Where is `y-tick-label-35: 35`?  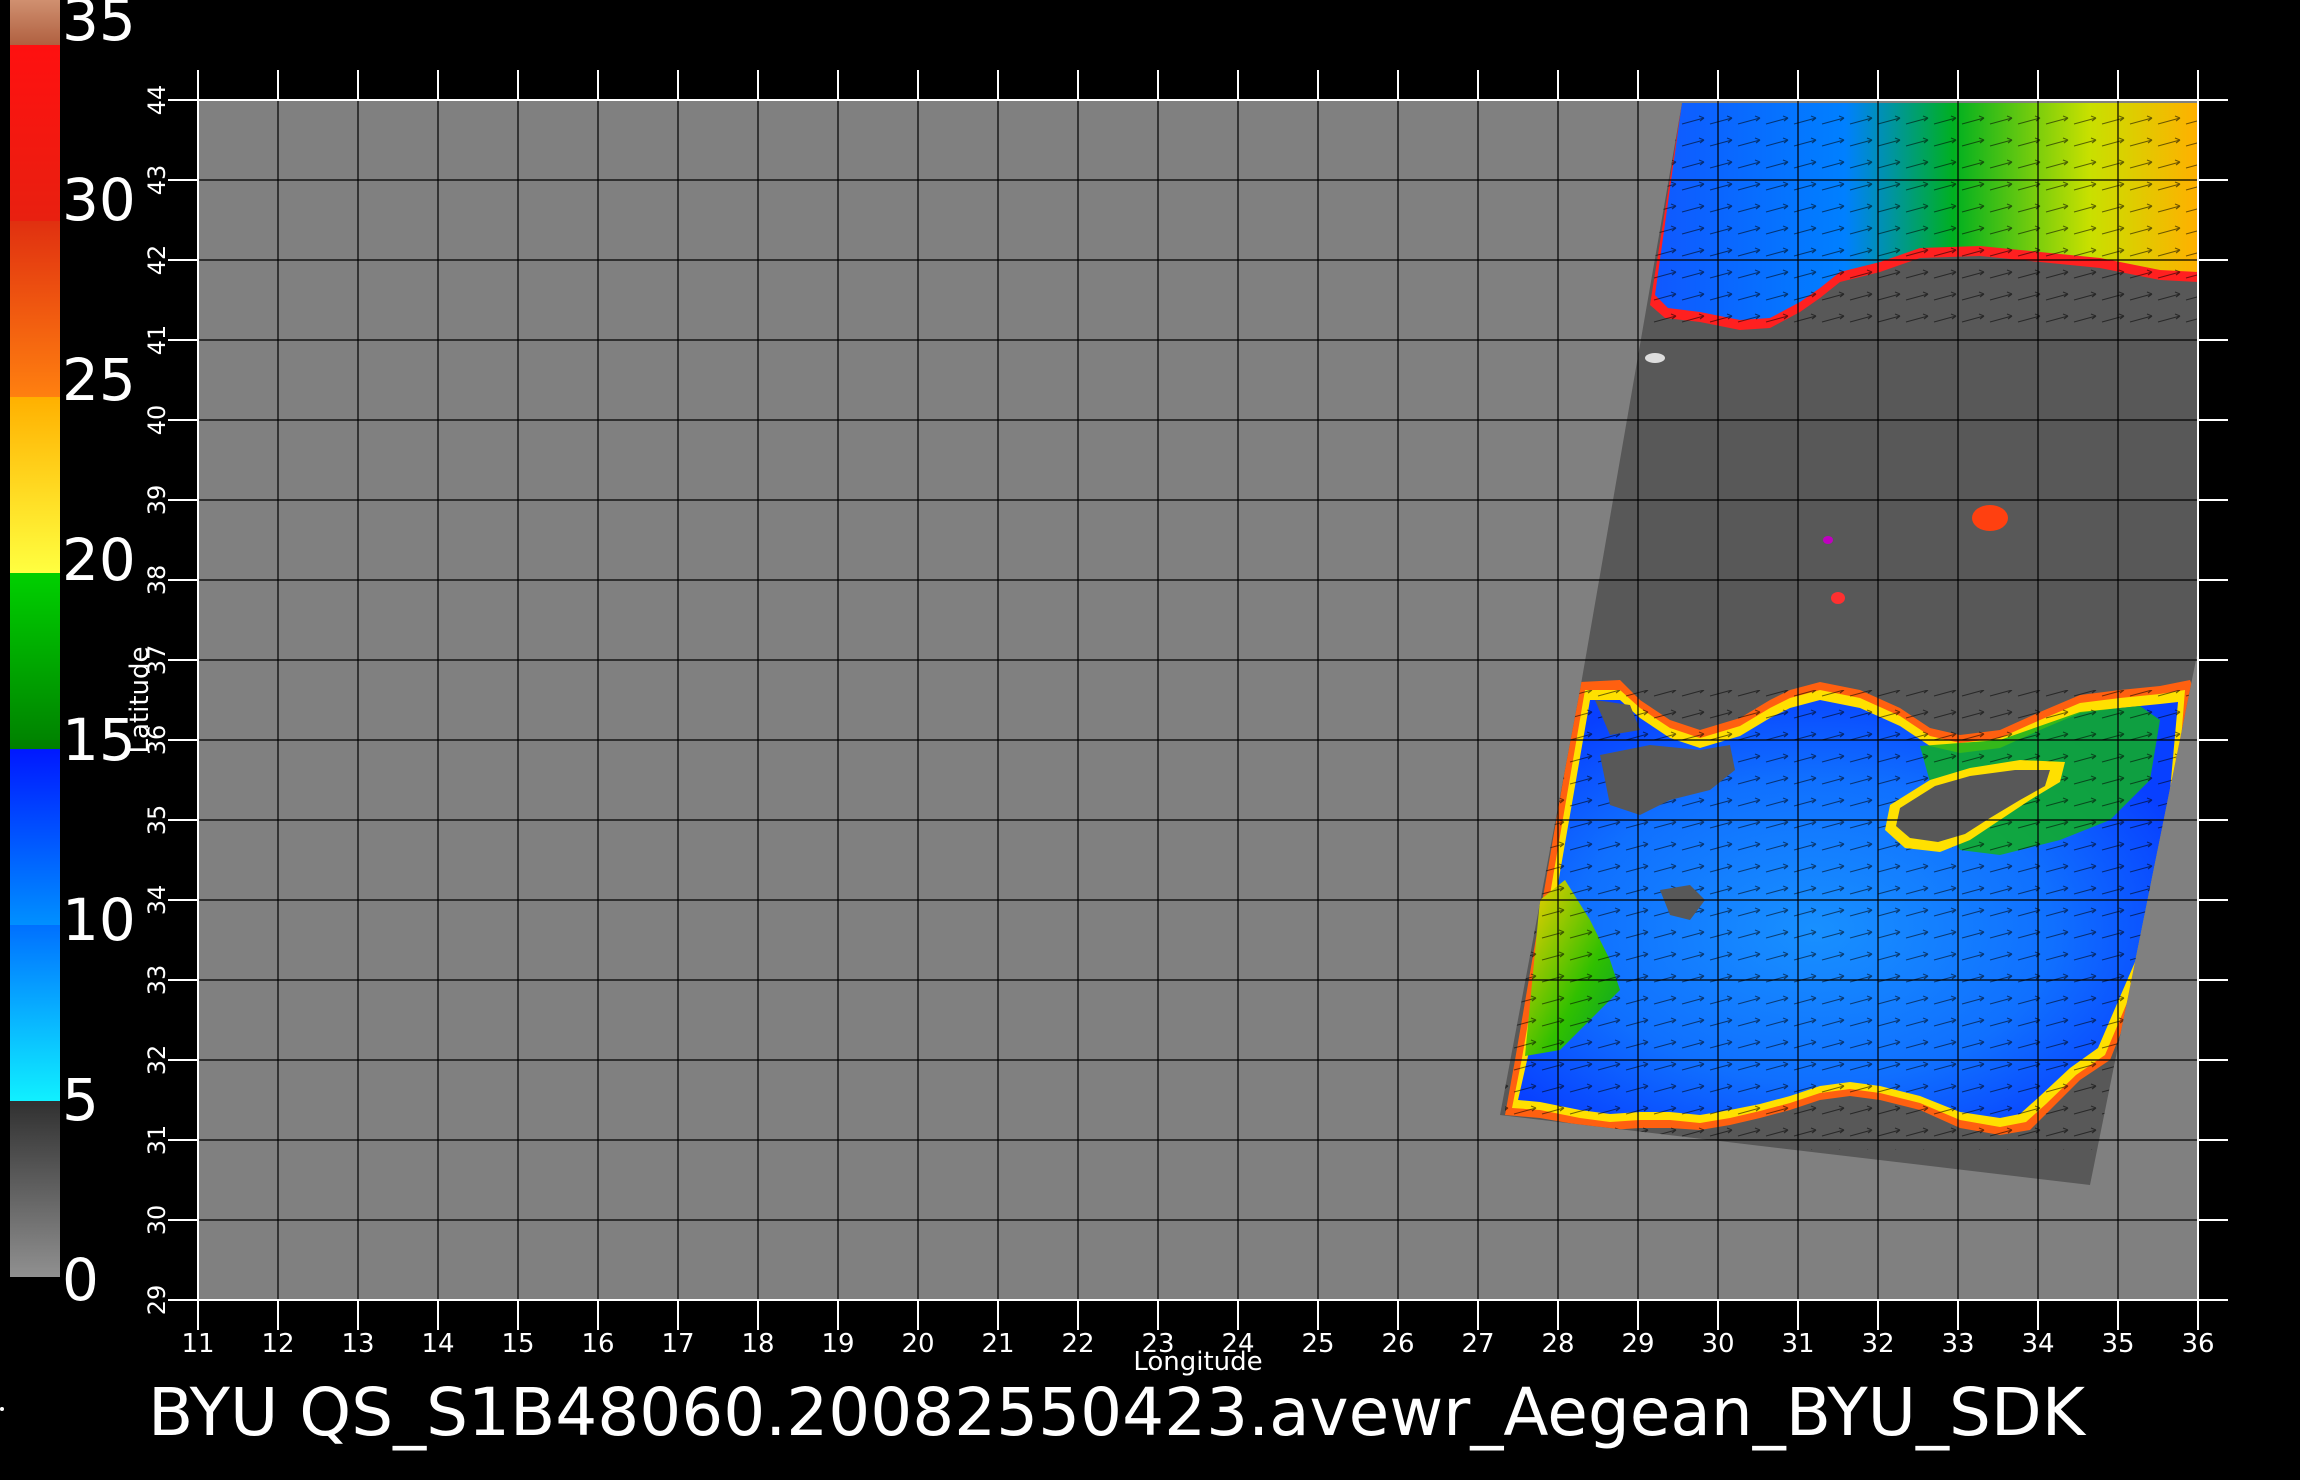 y-tick-label-35: 35 is located at coordinates (157, 820).